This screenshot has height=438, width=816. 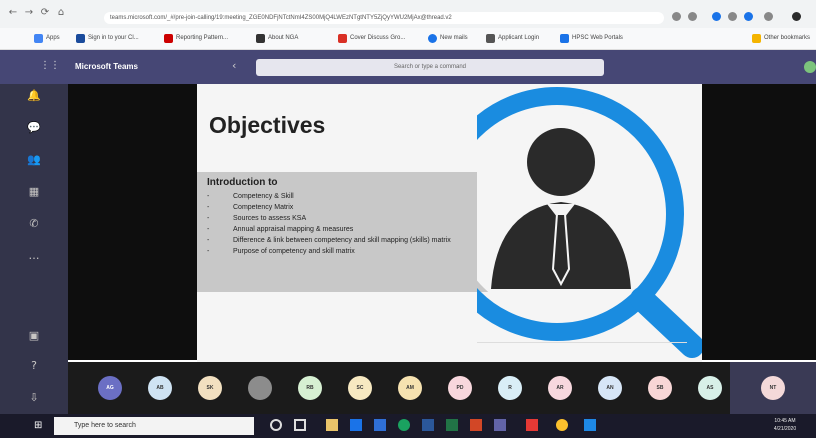 I want to click on chat-icon: 💬, so click(x=34, y=128).